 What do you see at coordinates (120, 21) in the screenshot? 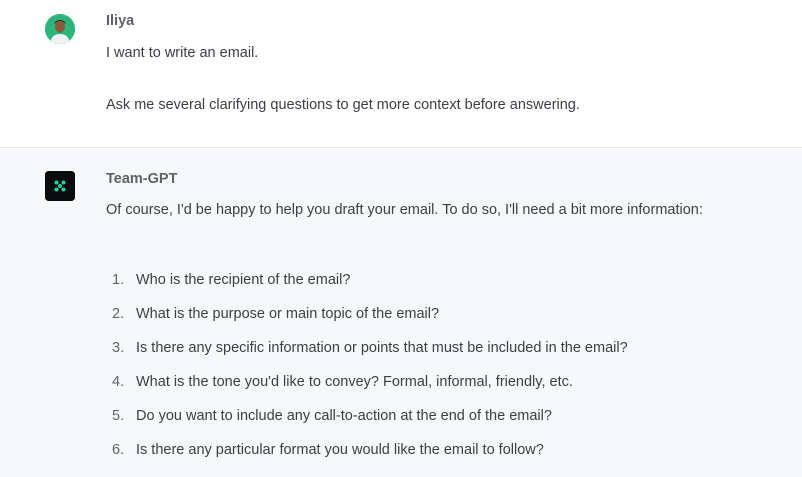
I see `user-author-name: Iliya` at bounding box center [120, 21].